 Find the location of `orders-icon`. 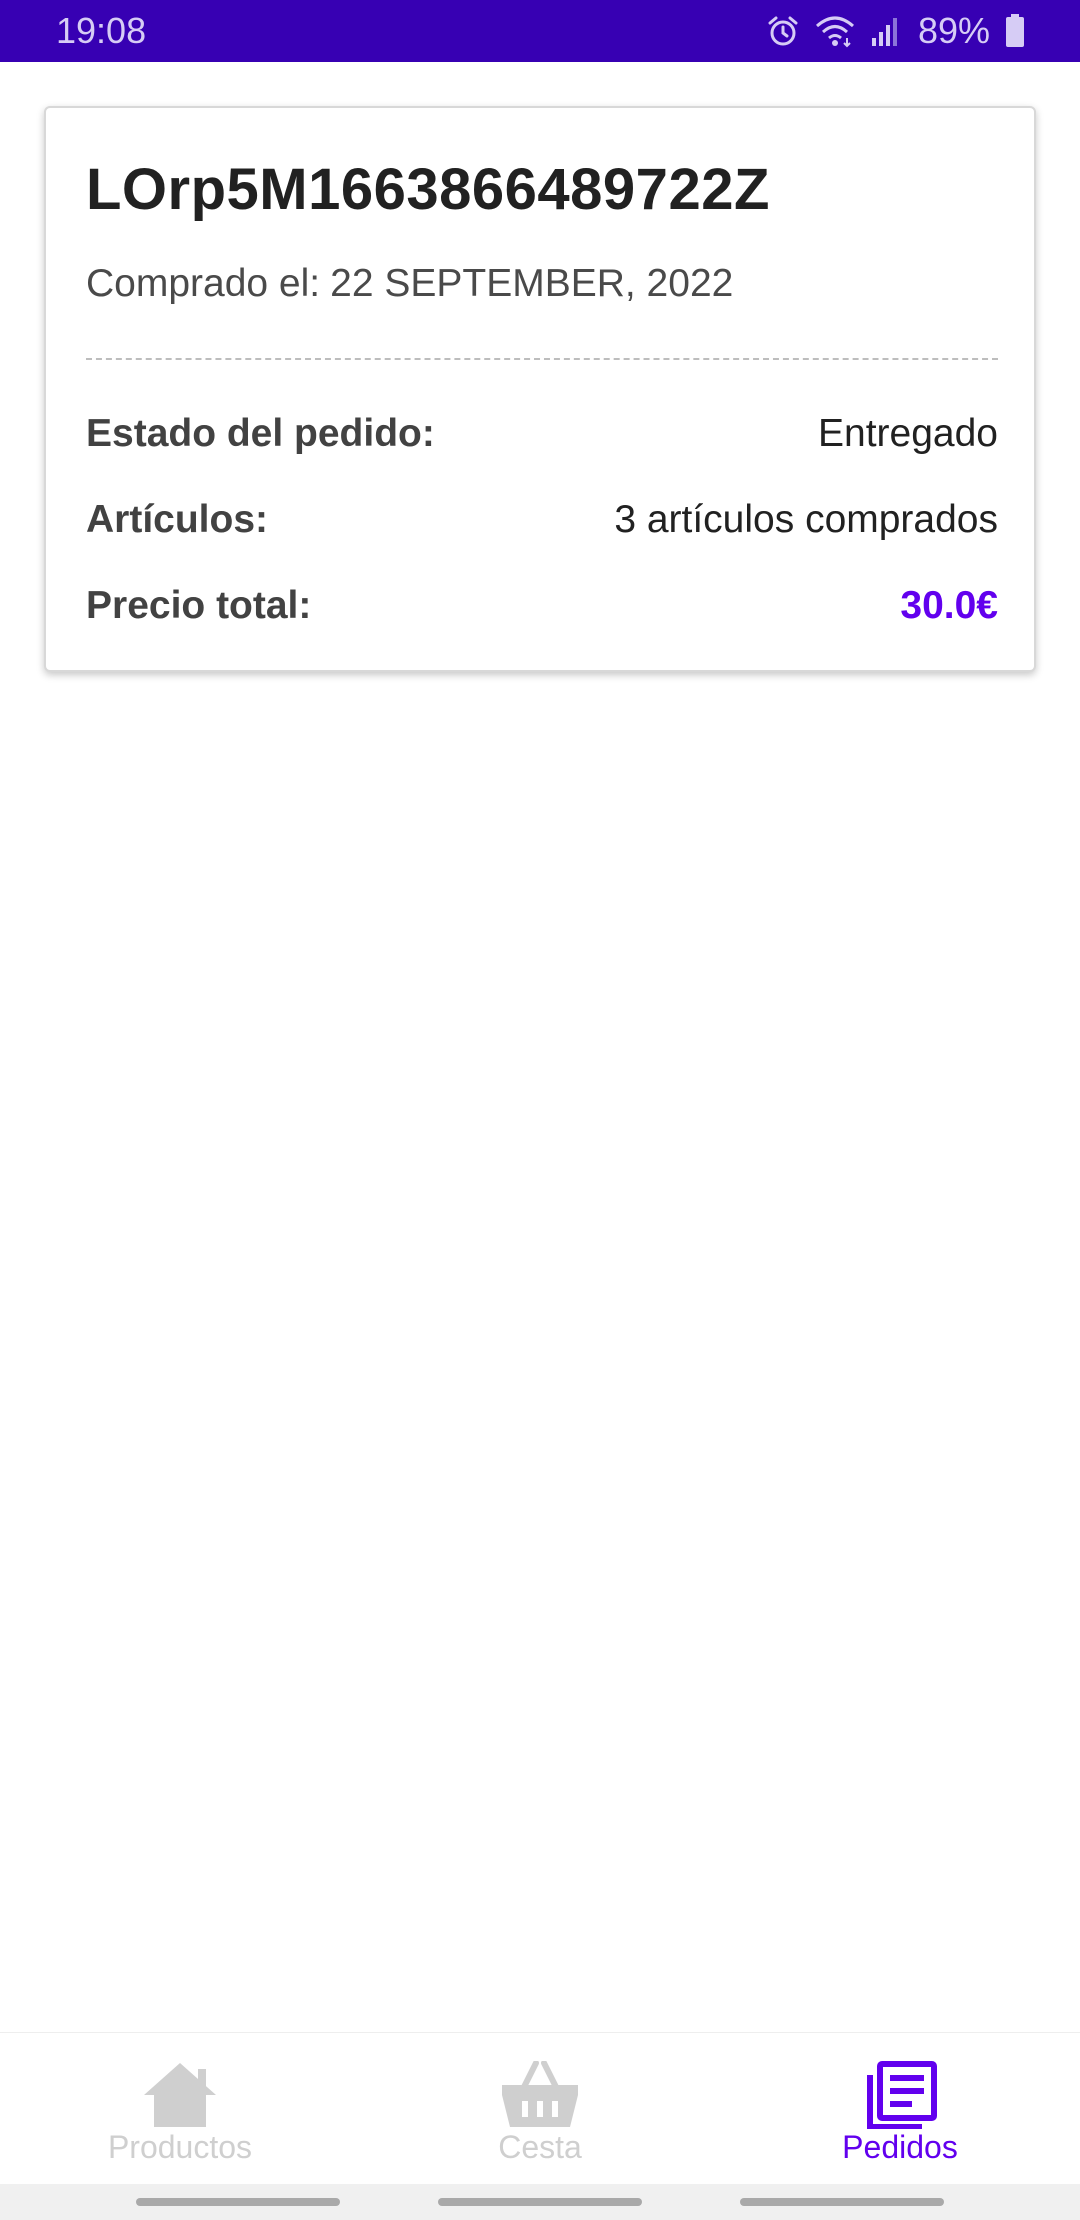

orders-icon is located at coordinates (900, 2095).